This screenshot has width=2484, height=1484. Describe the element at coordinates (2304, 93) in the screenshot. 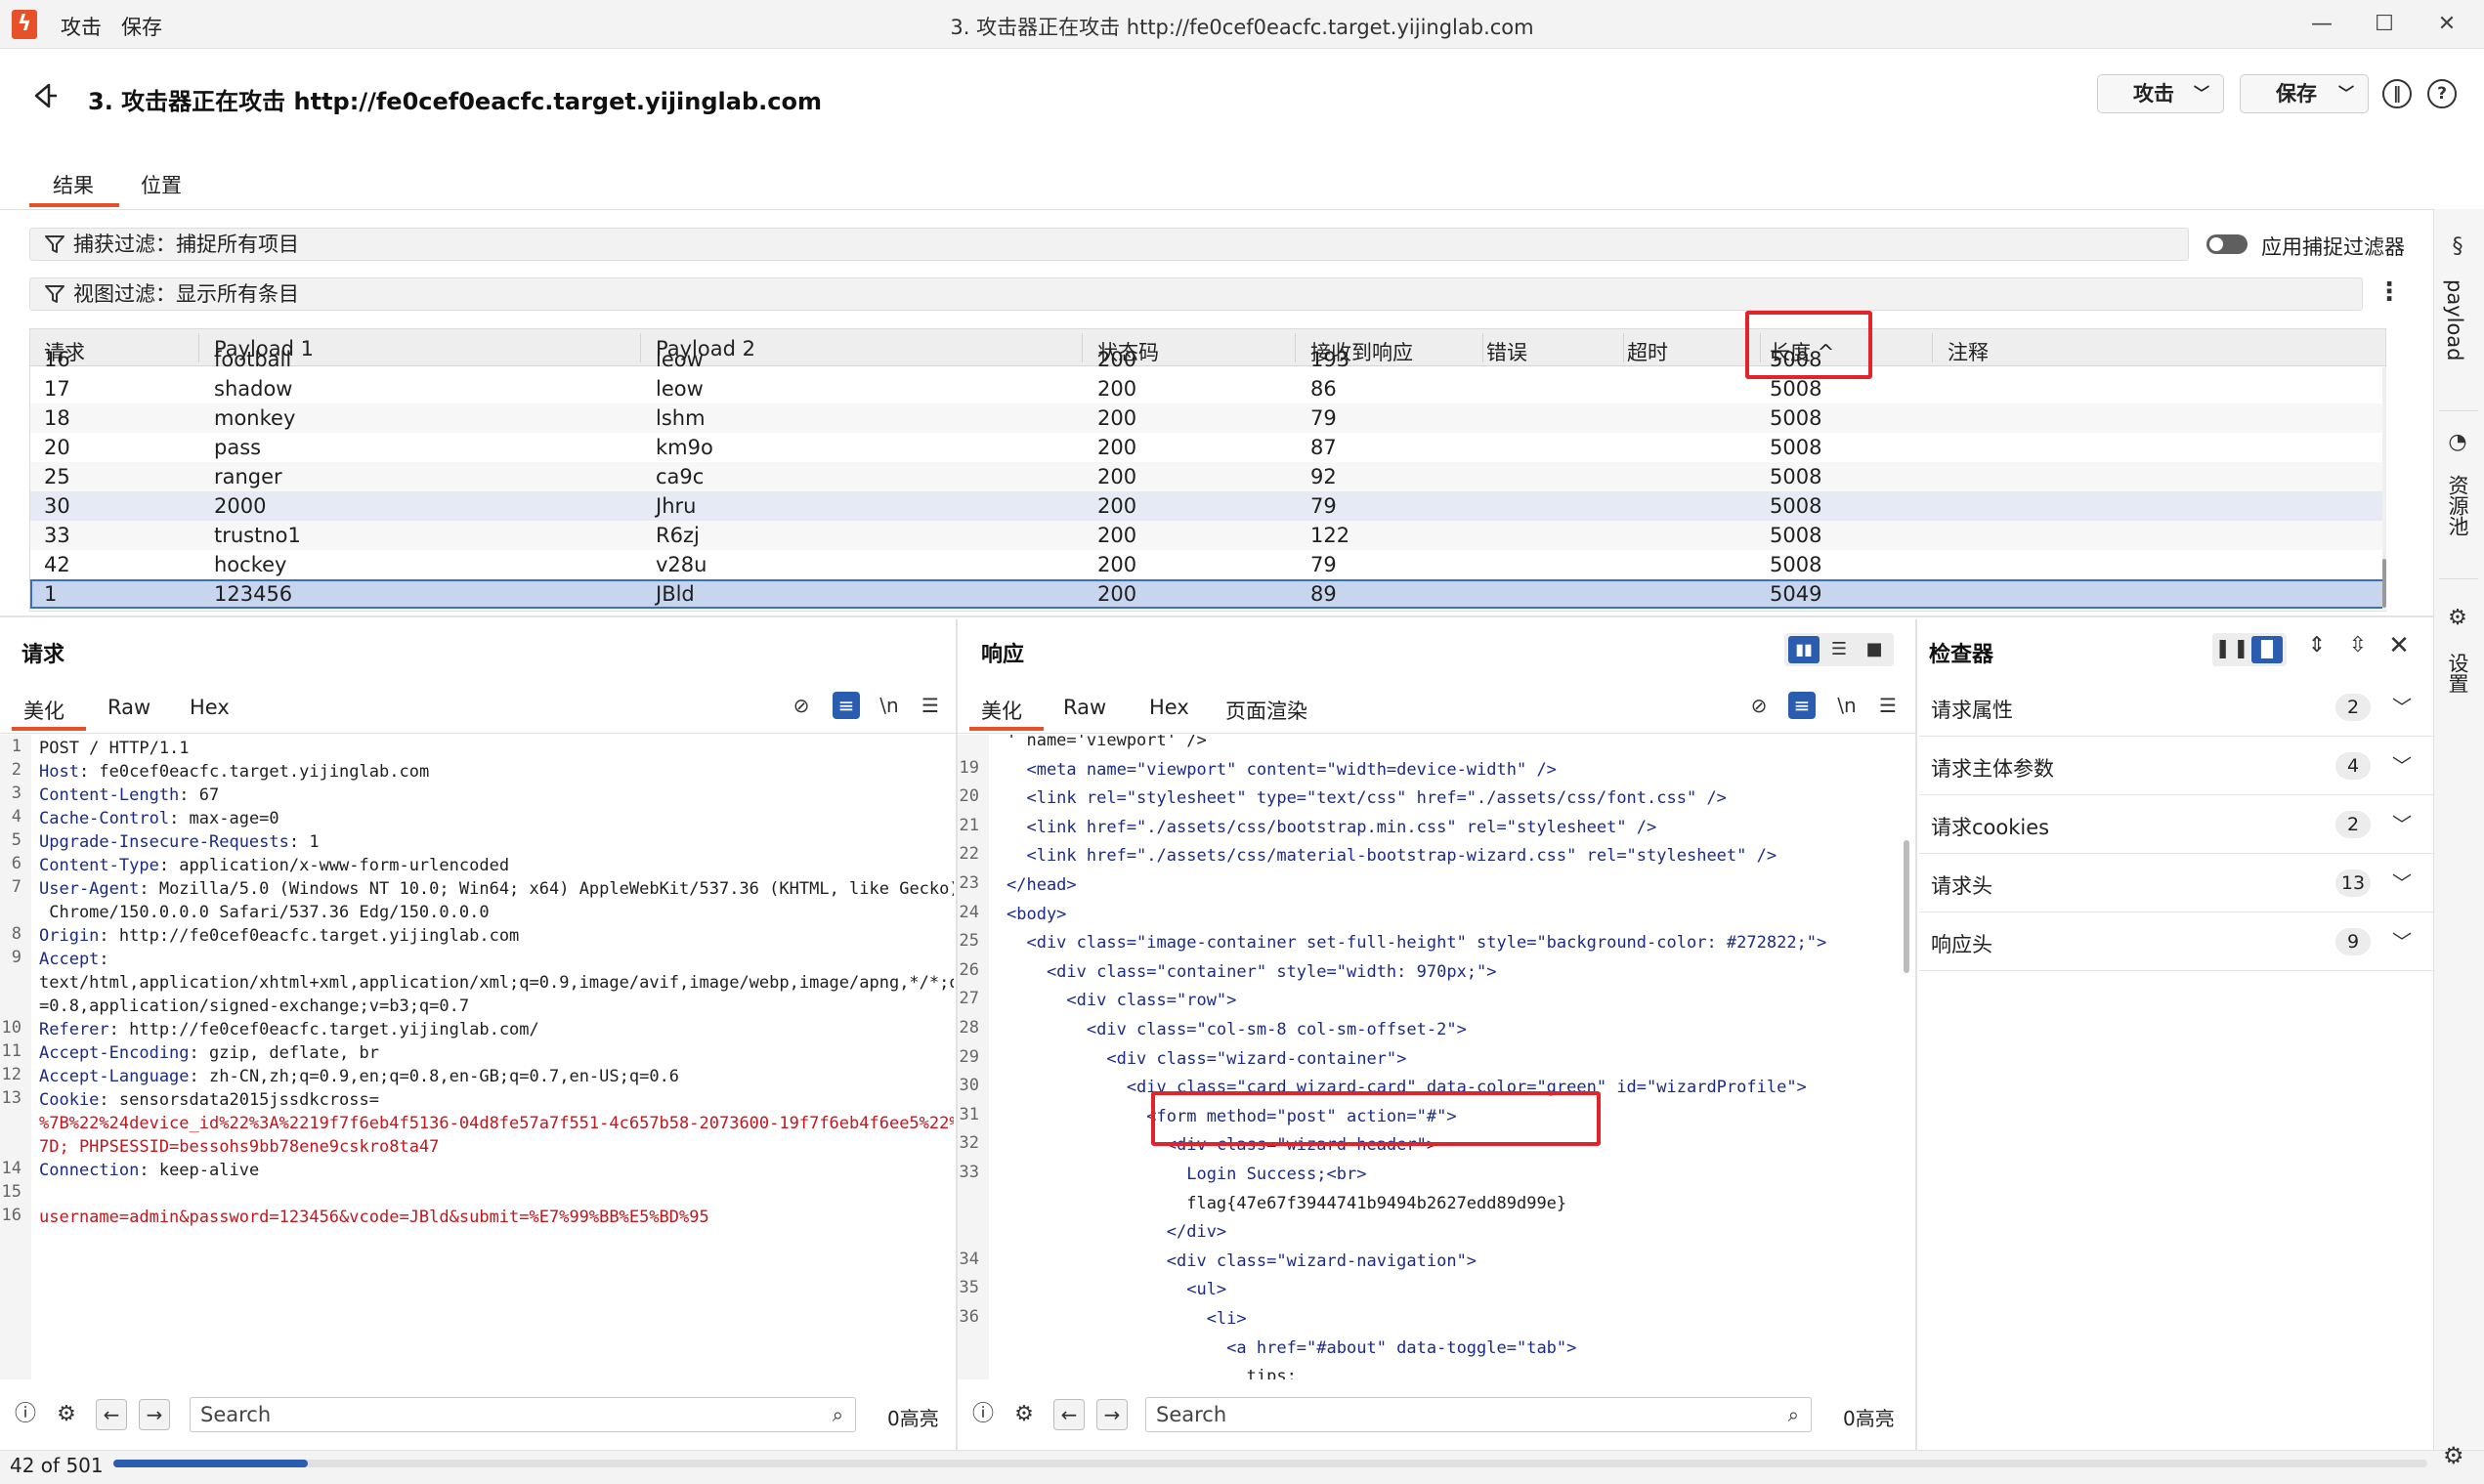

I see `save-dropdown-button: 保存 ﹀` at that location.